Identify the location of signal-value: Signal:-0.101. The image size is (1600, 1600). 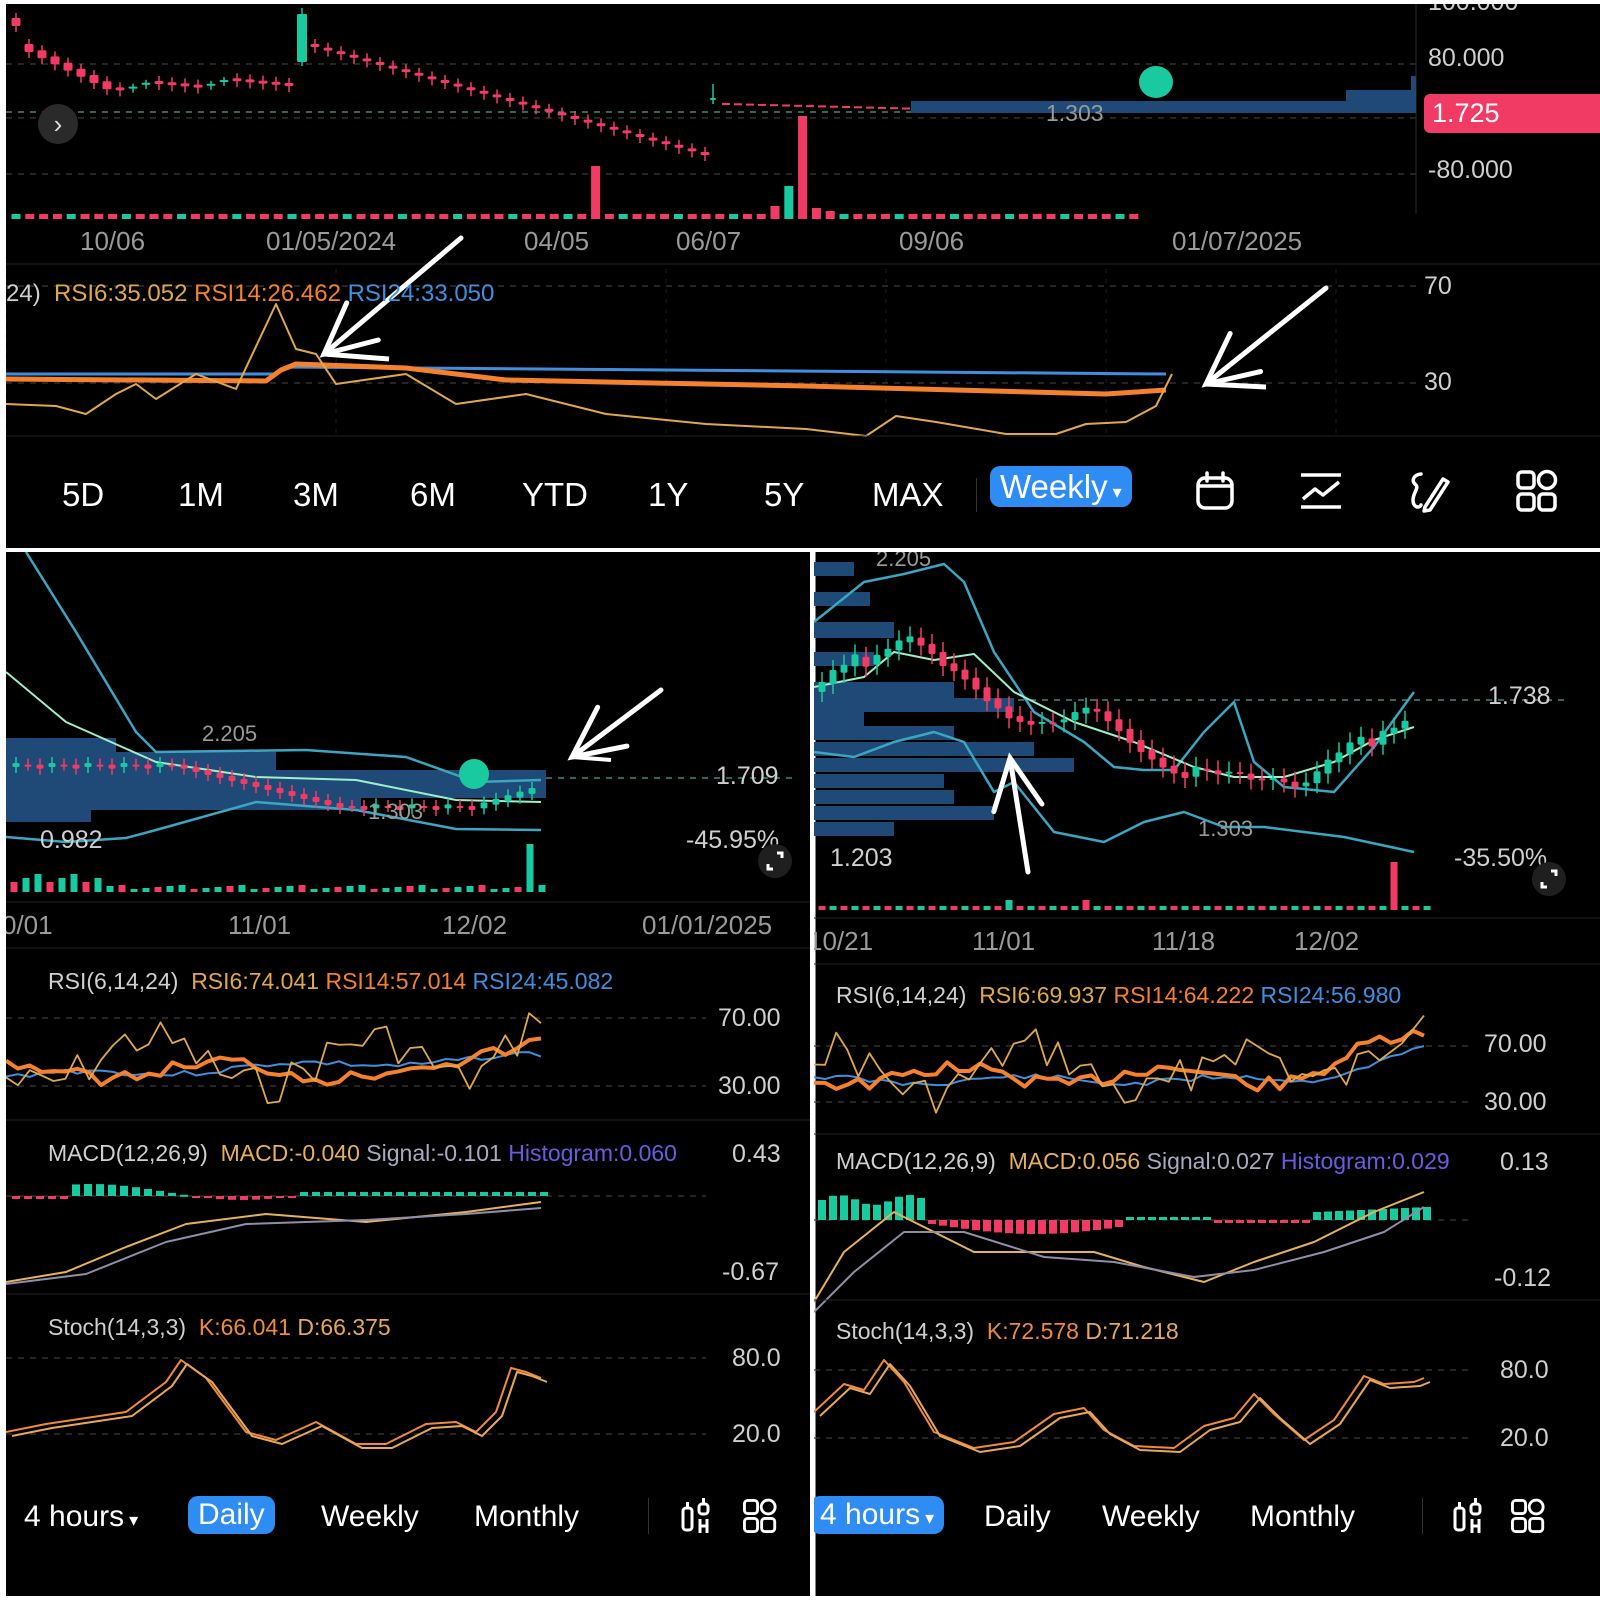
(434, 1153).